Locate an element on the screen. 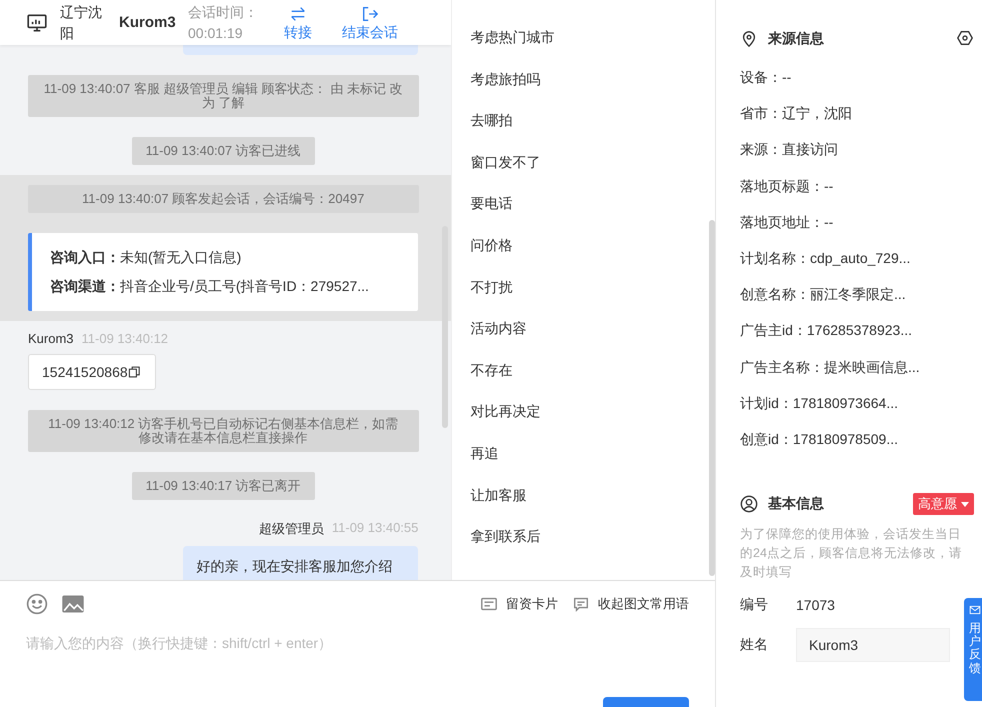  quick-phrase: 问价格 is located at coordinates (491, 249).